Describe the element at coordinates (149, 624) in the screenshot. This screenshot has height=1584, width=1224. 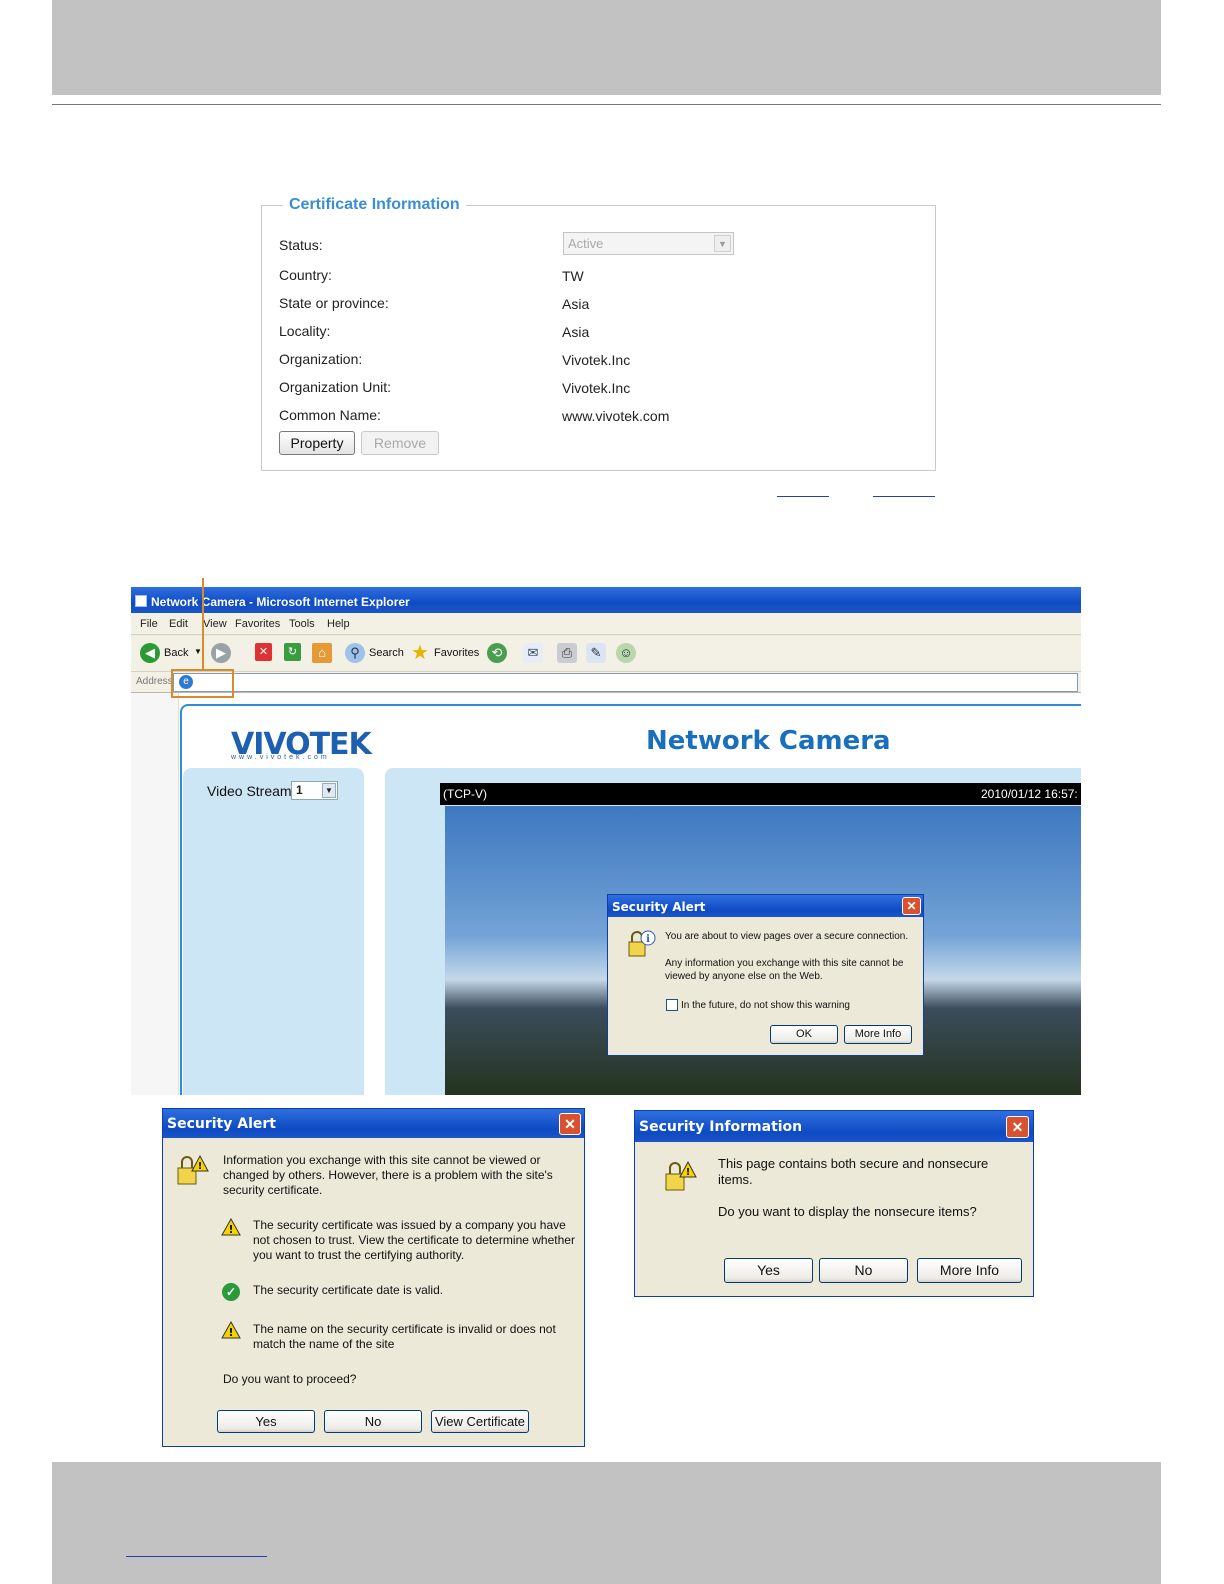
I see `menu-file: File` at that location.